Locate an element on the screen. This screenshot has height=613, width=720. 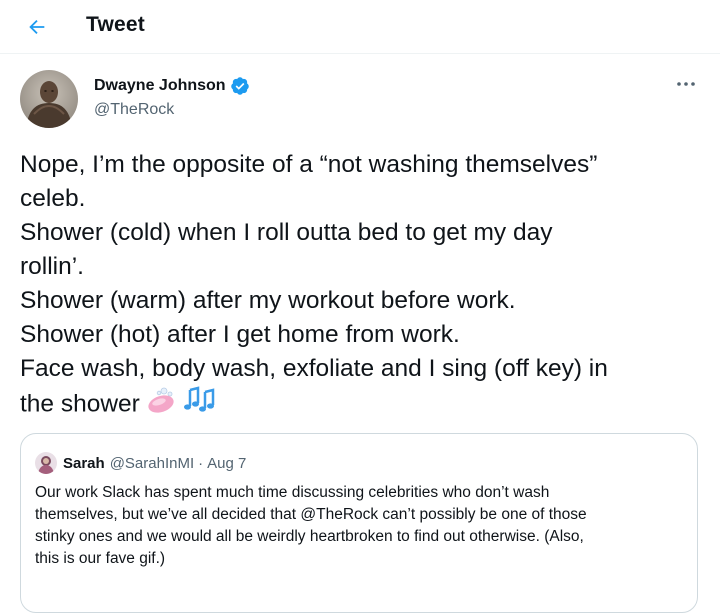
author-name: Dwayne Johnson is located at coordinates (160, 86).